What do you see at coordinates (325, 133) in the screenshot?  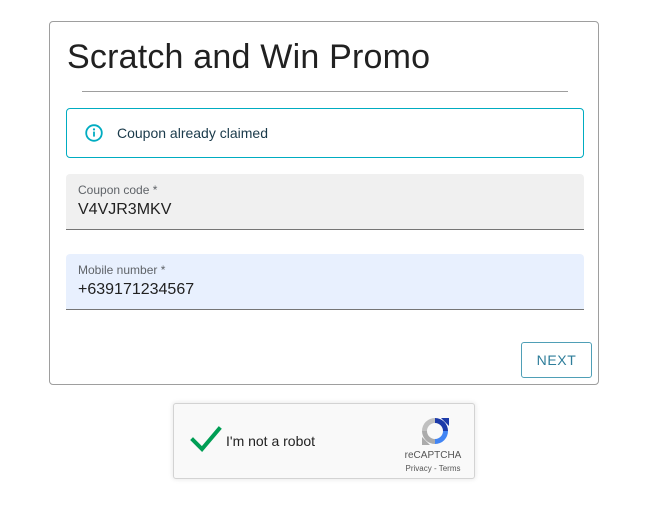 I see `info-alert: Coupon already claimed` at bounding box center [325, 133].